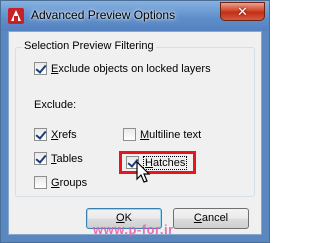 Image resolution: width=320 pixels, height=243 pixels. I want to click on multiline-text-label: Multiline text, so click(170, 135).